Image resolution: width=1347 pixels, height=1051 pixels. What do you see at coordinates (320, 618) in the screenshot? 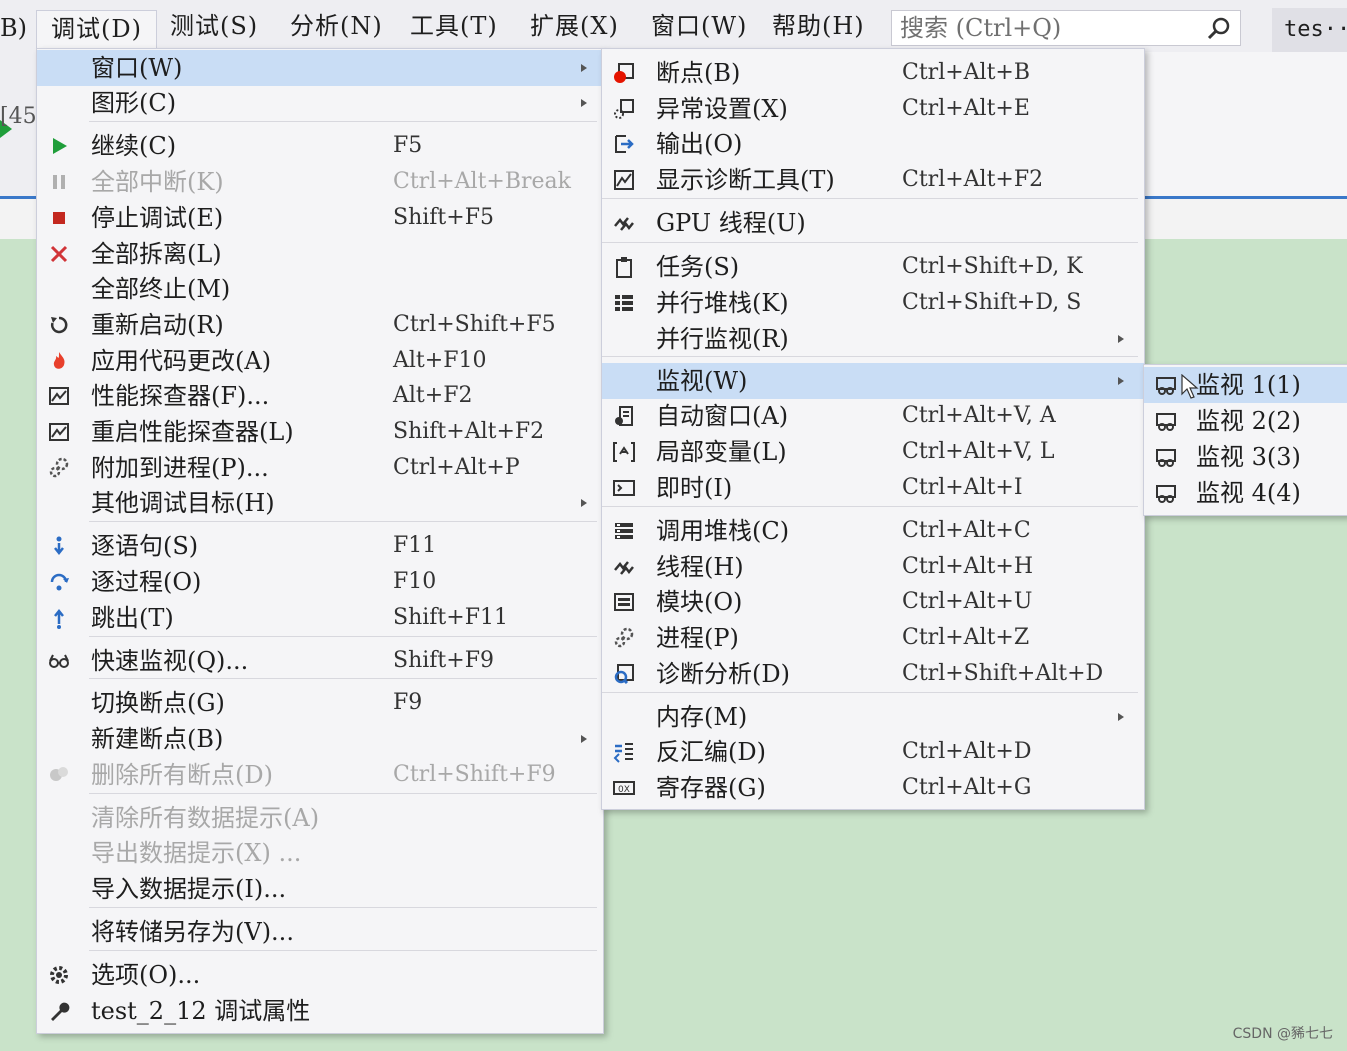
I see `debug-menu-item-15: 跳出(T) Shift+F11` at bounding box center [320, 618].